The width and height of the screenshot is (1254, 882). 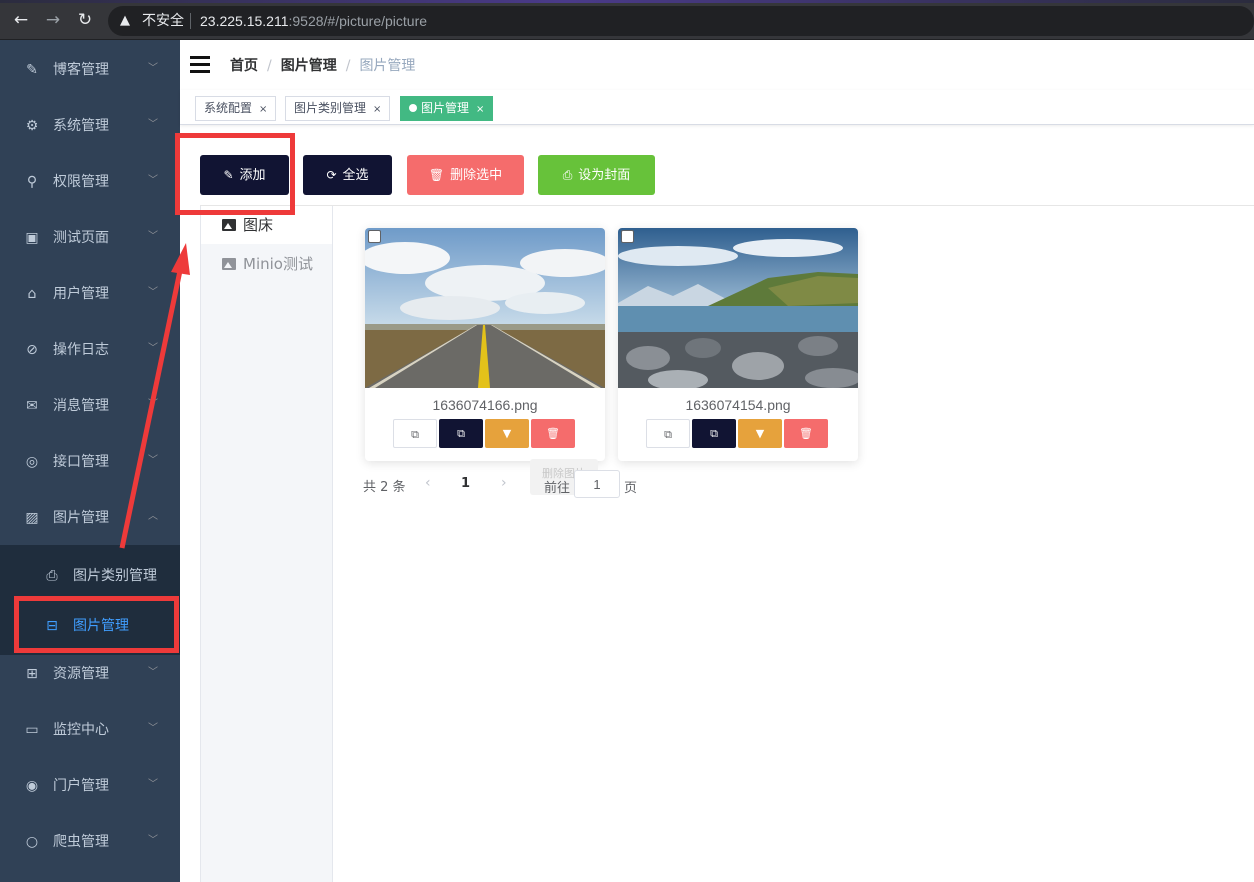 I want to click on sidebar-item-crawler: ○ 爬虫管理 ﹀, so click(x=90, y=842).